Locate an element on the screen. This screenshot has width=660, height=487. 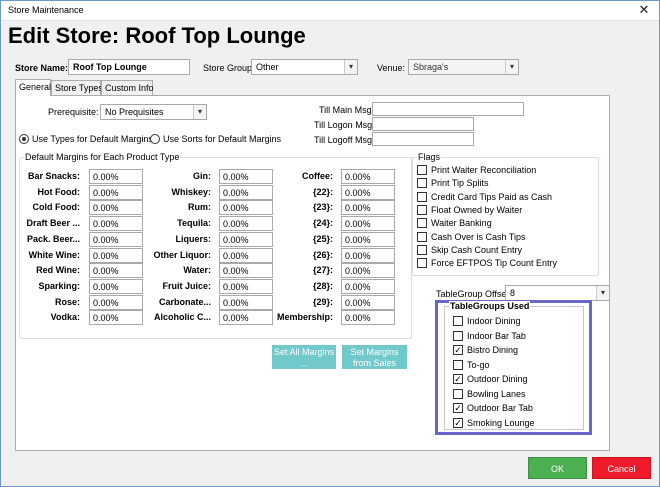
margin-label: Tequila: is located at coordinates (194, 223).